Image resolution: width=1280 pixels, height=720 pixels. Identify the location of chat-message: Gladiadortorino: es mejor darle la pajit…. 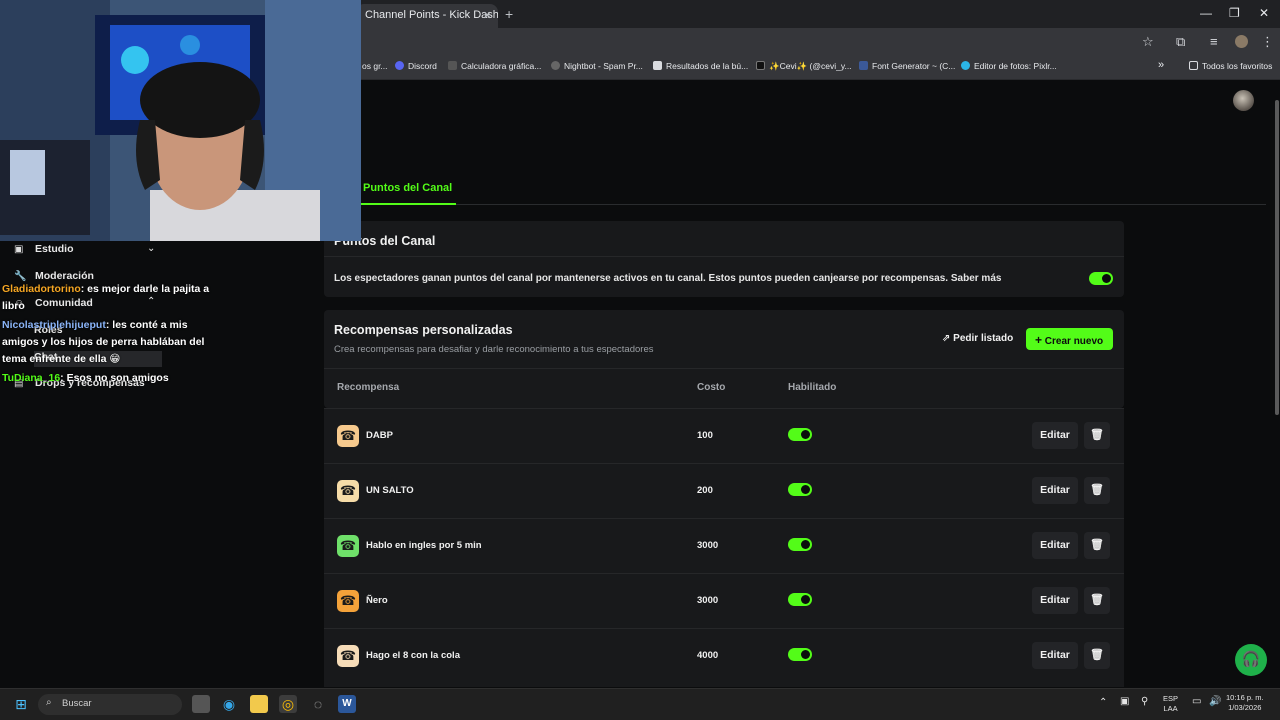
(107, 298).